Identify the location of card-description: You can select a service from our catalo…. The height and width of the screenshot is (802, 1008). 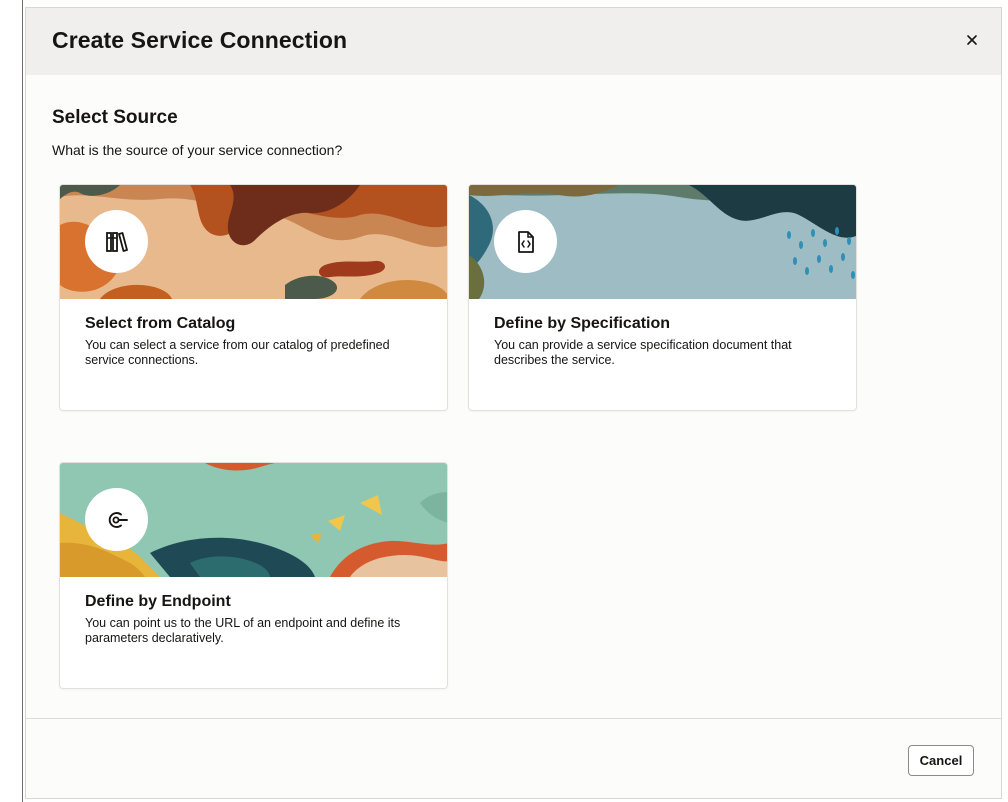
(237, 352).